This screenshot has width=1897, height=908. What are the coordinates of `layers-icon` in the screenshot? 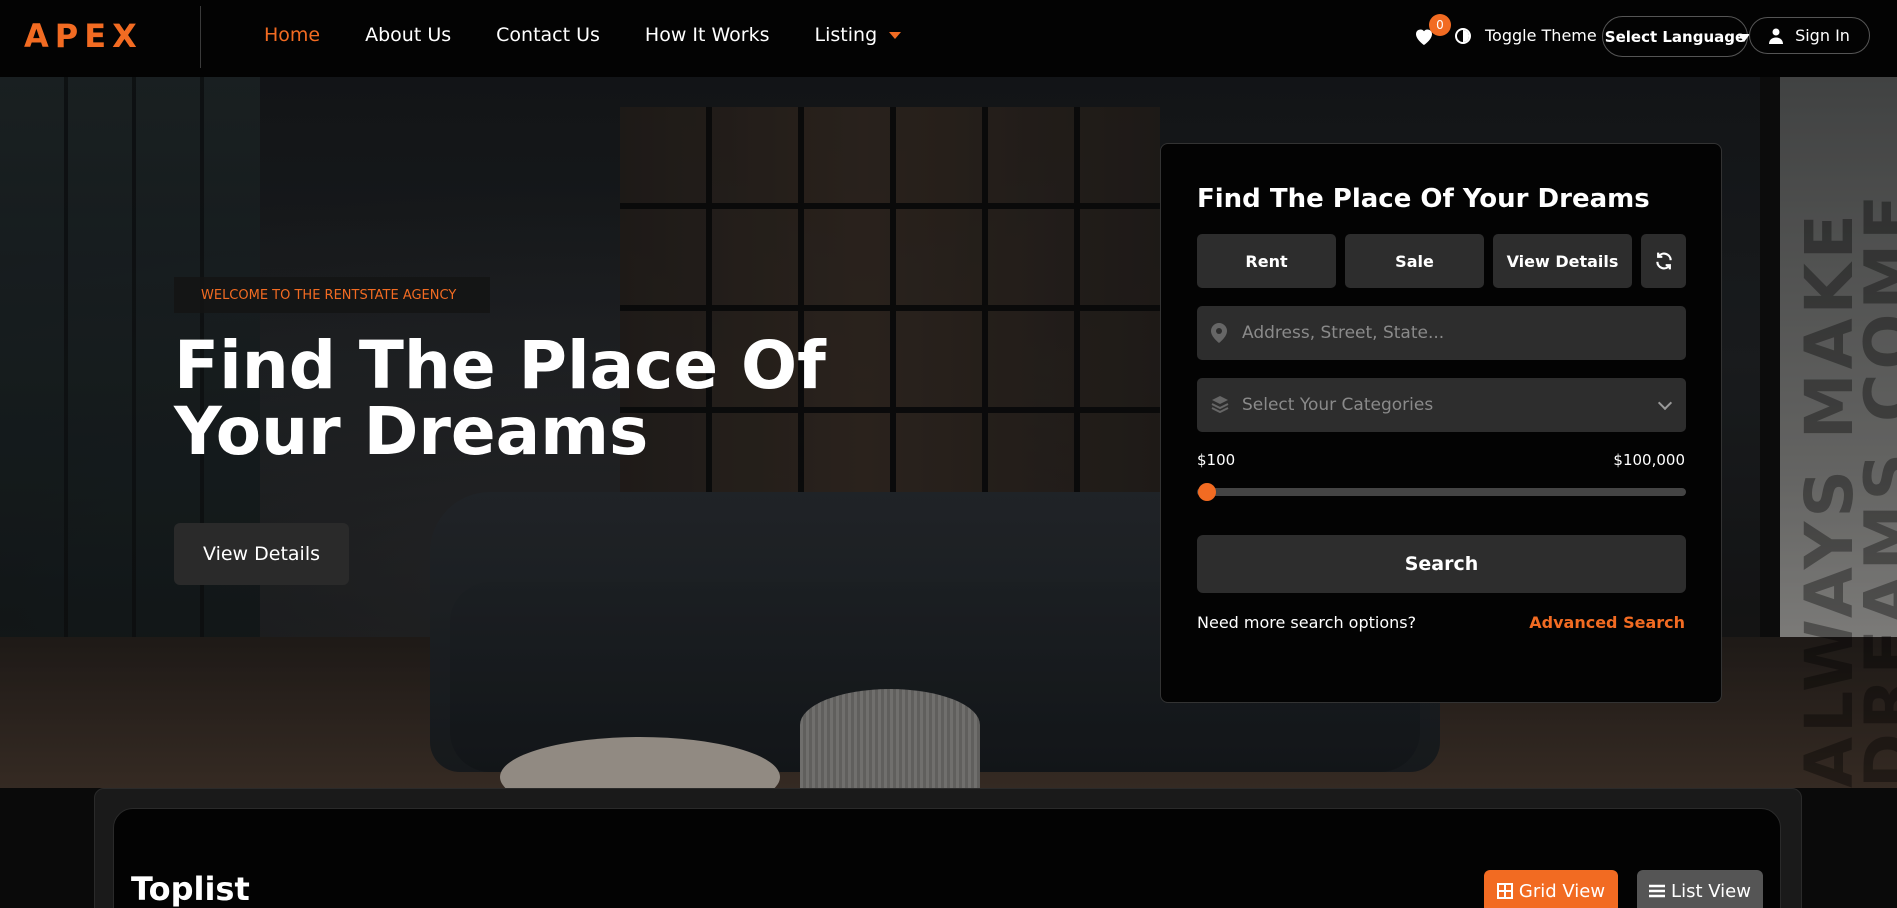 It's located at (1220, 404).